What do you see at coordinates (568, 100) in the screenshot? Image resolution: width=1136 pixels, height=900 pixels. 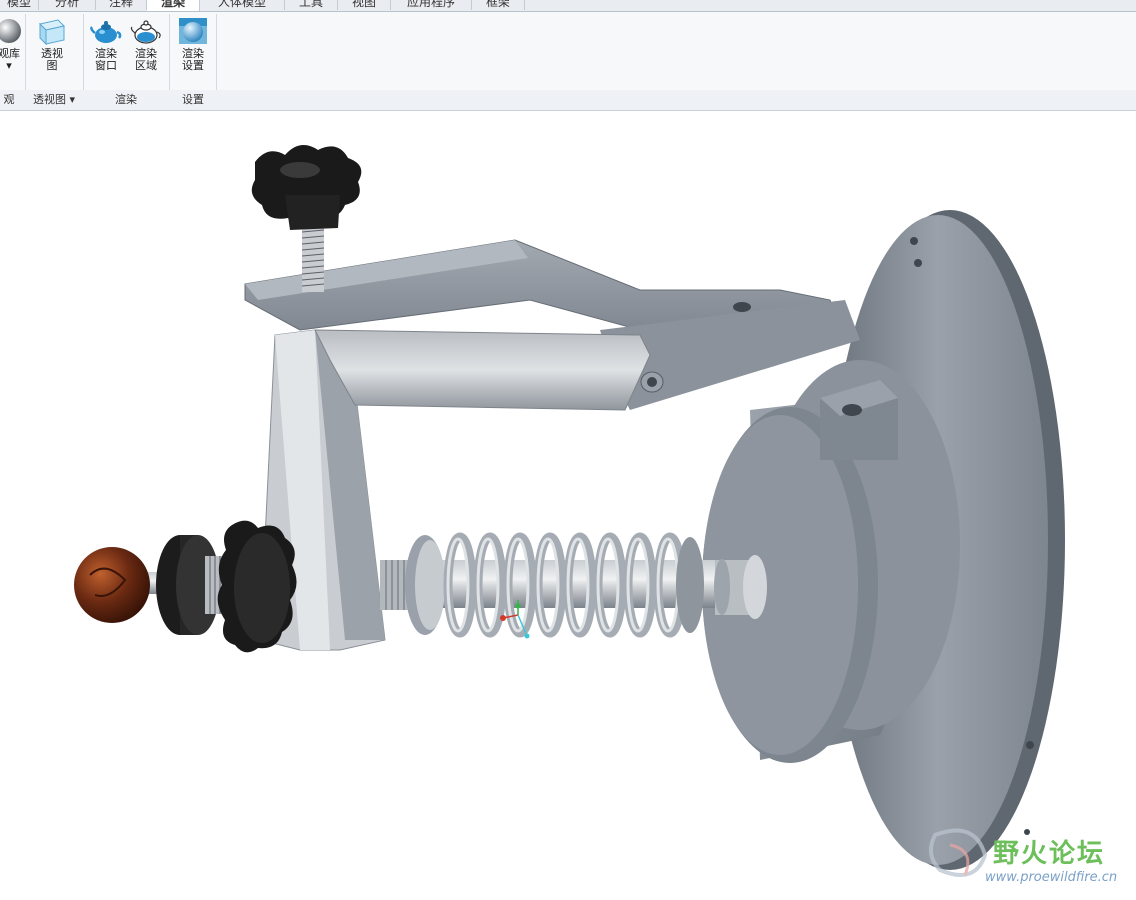 I see `ribbon-group-labels: 观 透视图 ▾ 渲染 设置` at bounding box center [568, 100].